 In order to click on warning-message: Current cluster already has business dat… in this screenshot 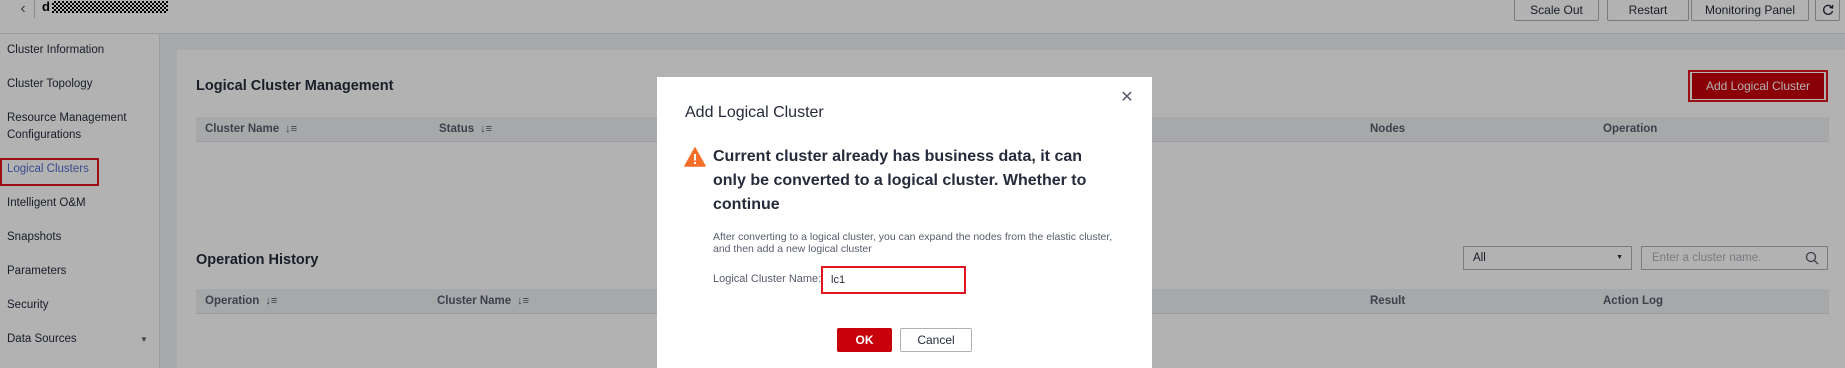, I will do `click(900, 180)`.